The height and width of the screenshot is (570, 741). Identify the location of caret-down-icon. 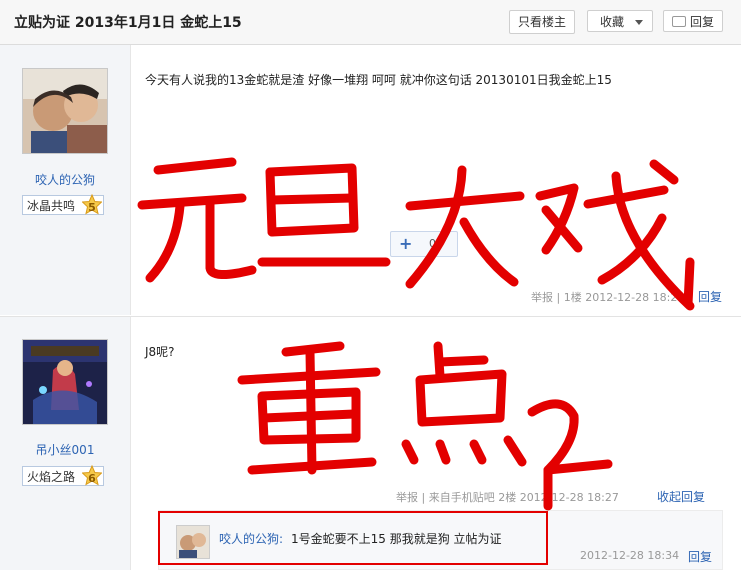
(639, 22).